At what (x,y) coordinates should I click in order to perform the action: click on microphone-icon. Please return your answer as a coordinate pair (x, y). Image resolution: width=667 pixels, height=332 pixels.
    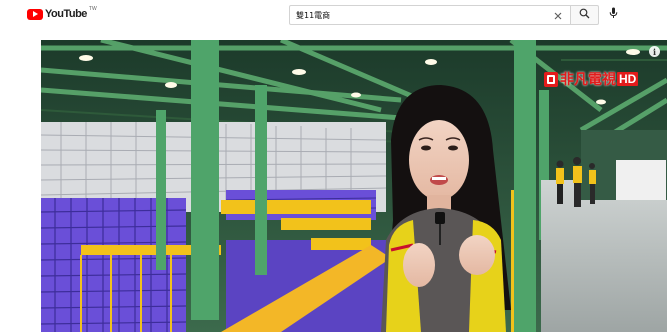
    Looking at the image, I should click on (613, 15).